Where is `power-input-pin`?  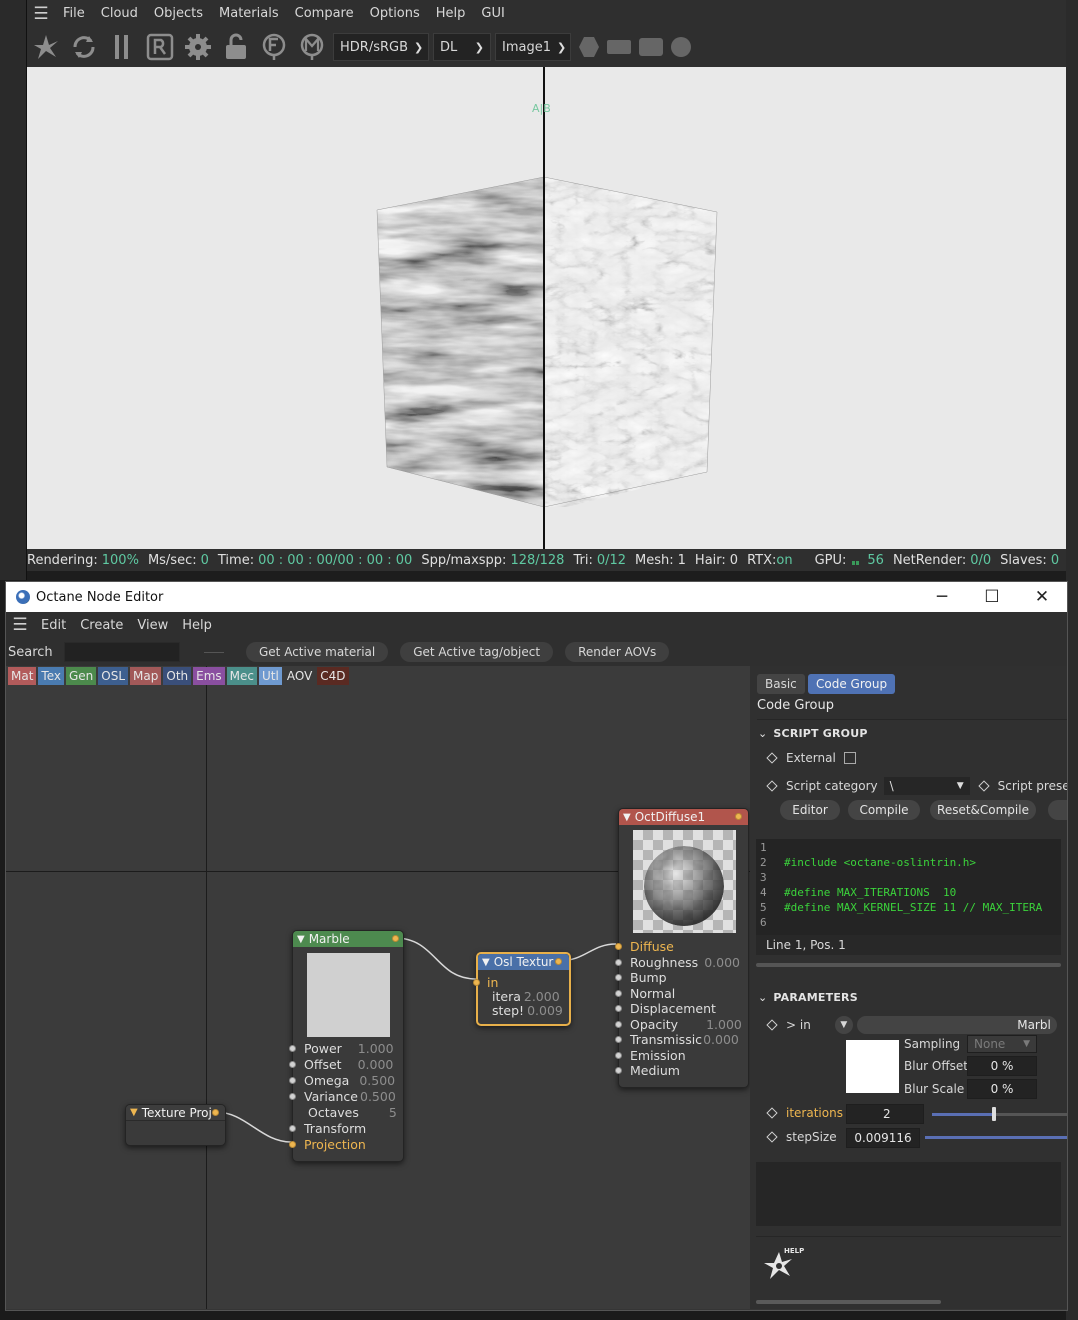 power-input-pin is located at coordinates (292, 1049).